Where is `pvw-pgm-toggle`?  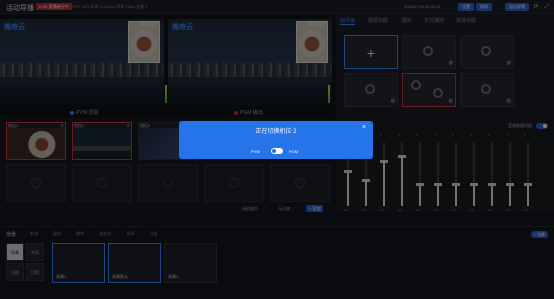 pvw-pgm-toggle is located at coordinates (277, 151).